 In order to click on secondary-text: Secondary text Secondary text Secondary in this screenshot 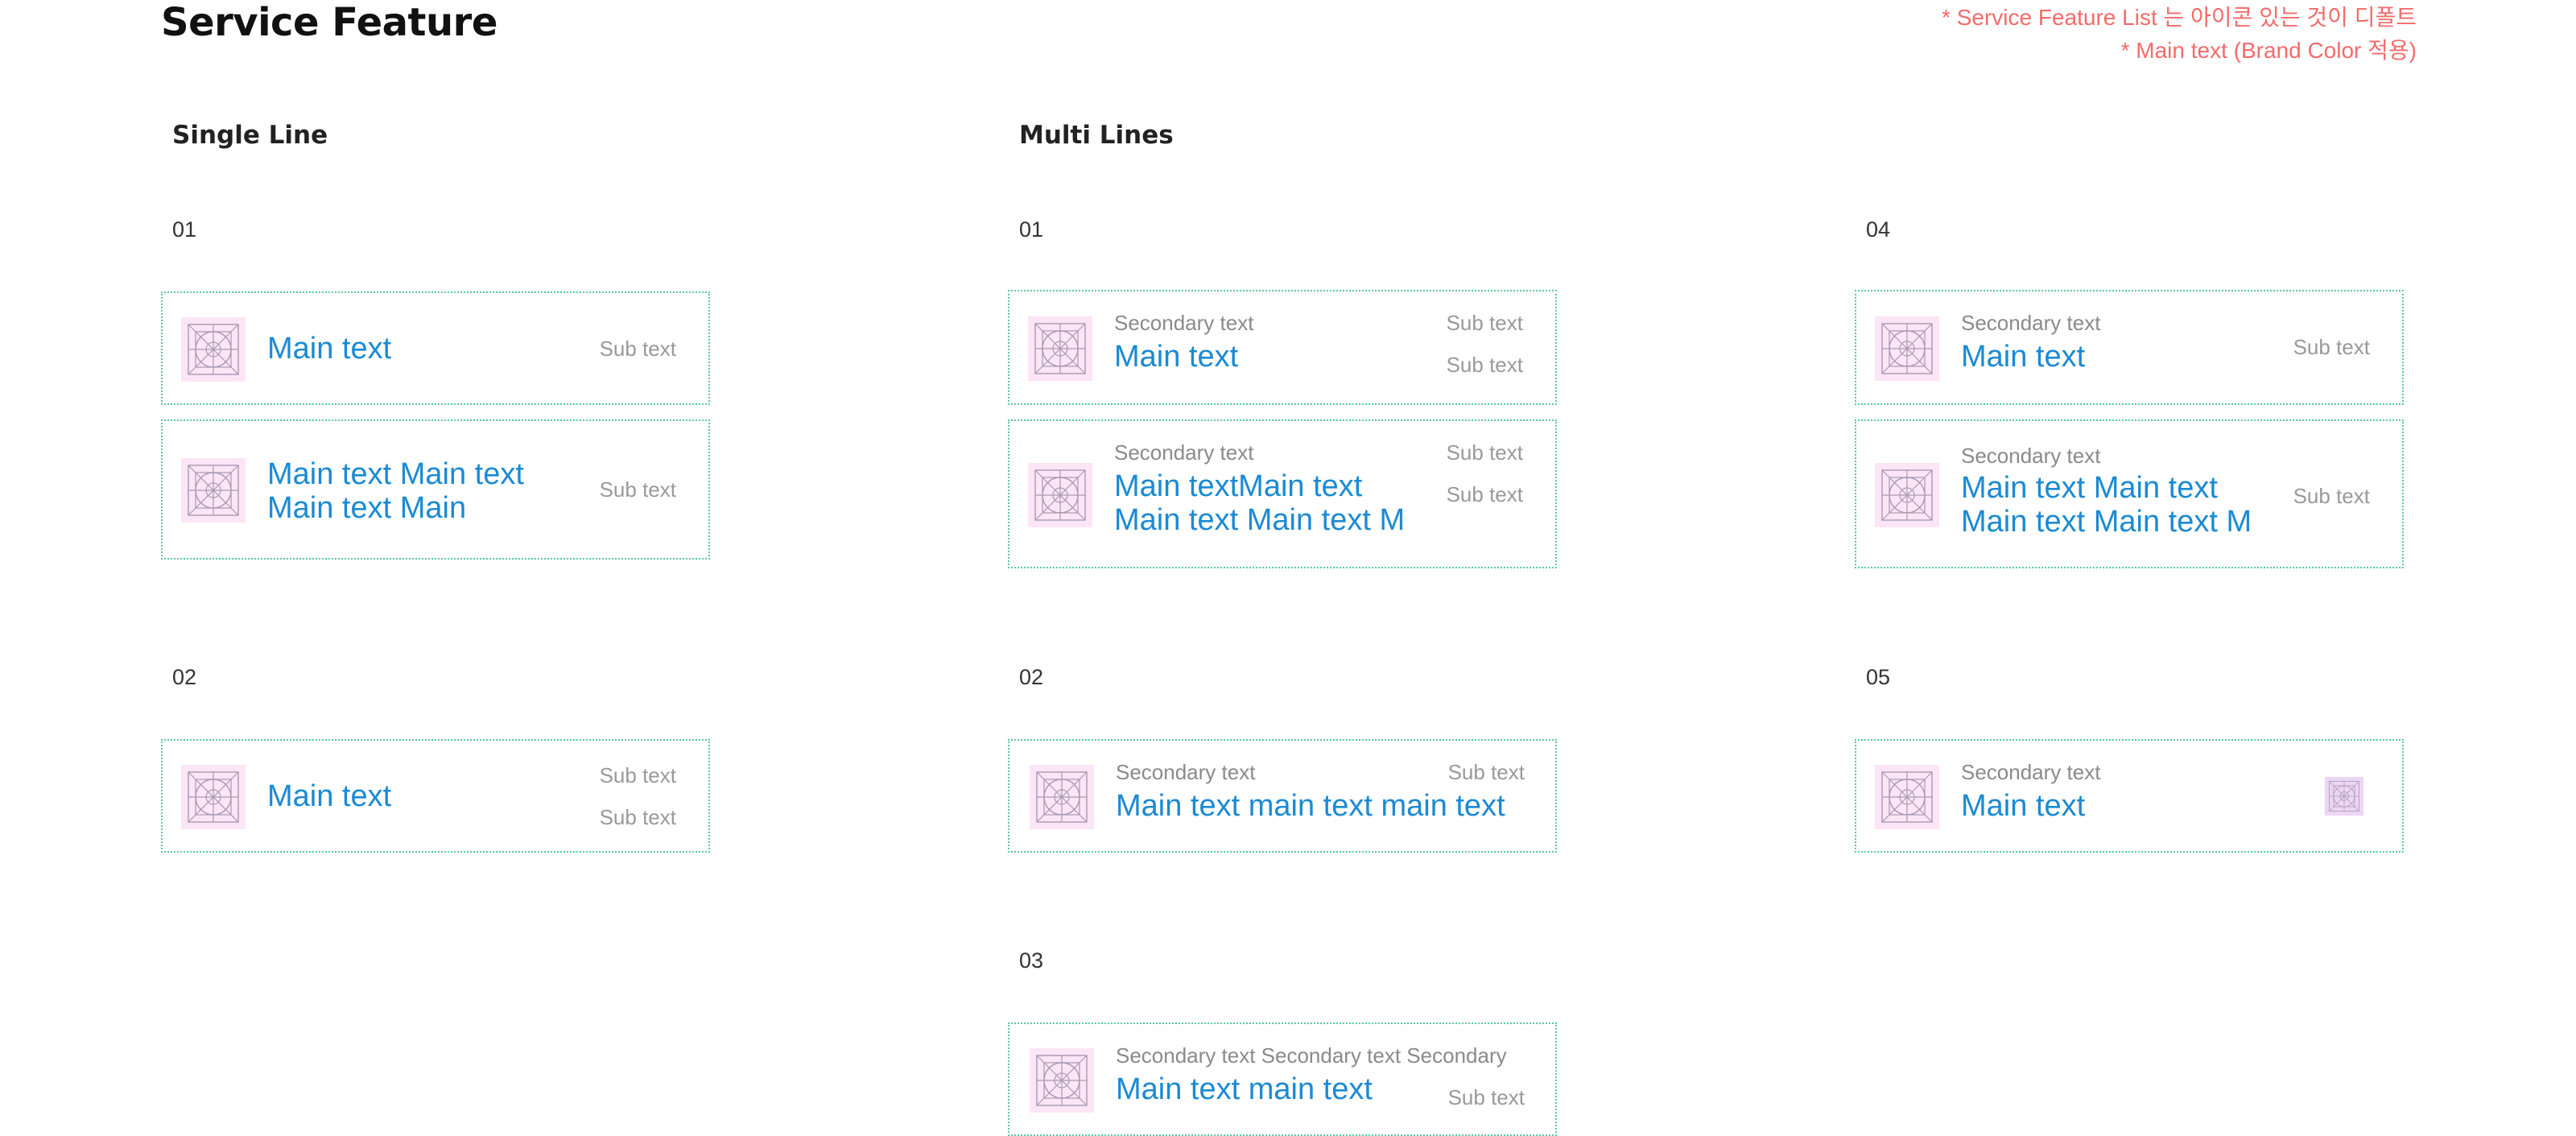, I will do `click(1311, 1056)`.